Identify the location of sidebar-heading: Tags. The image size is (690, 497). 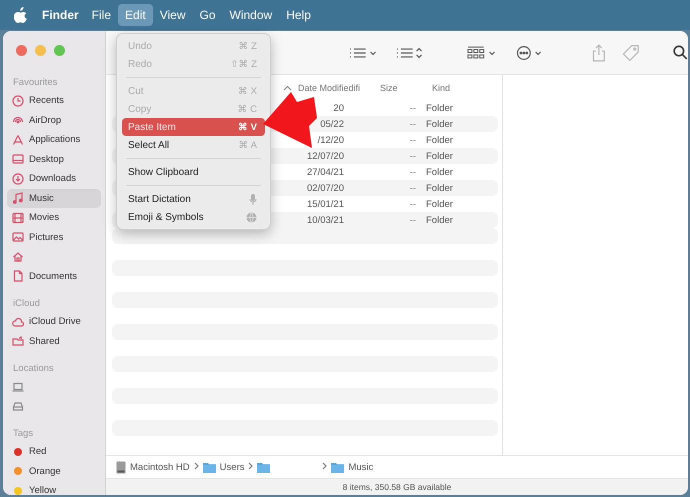
(23, 434).